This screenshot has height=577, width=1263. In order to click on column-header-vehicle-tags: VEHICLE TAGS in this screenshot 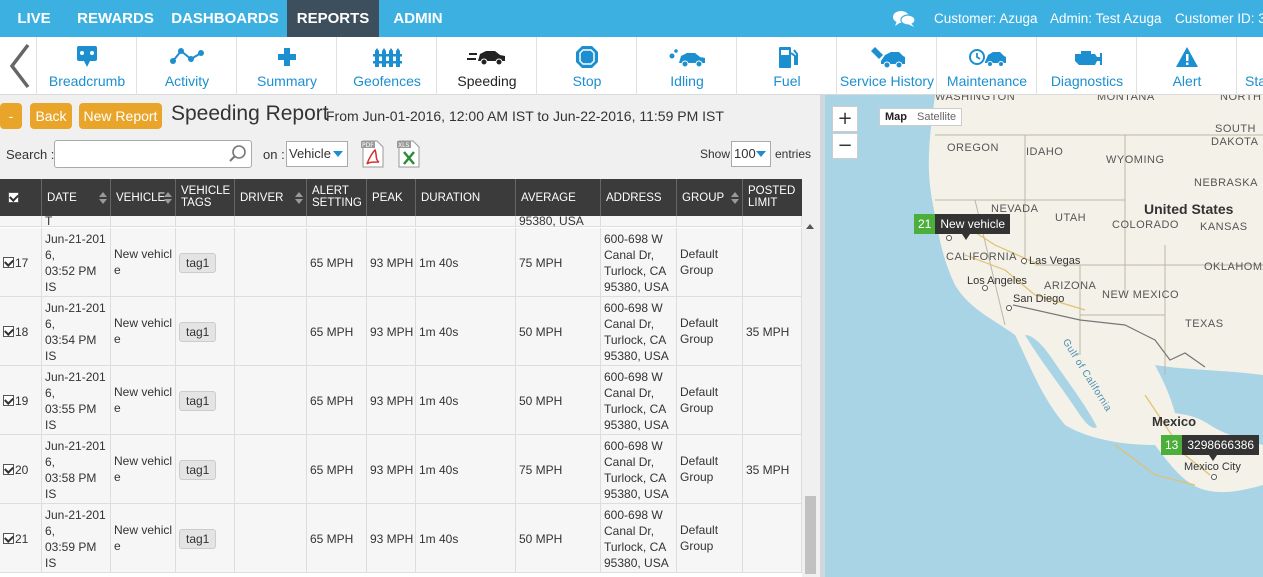, I will do `click(205, 197)`.